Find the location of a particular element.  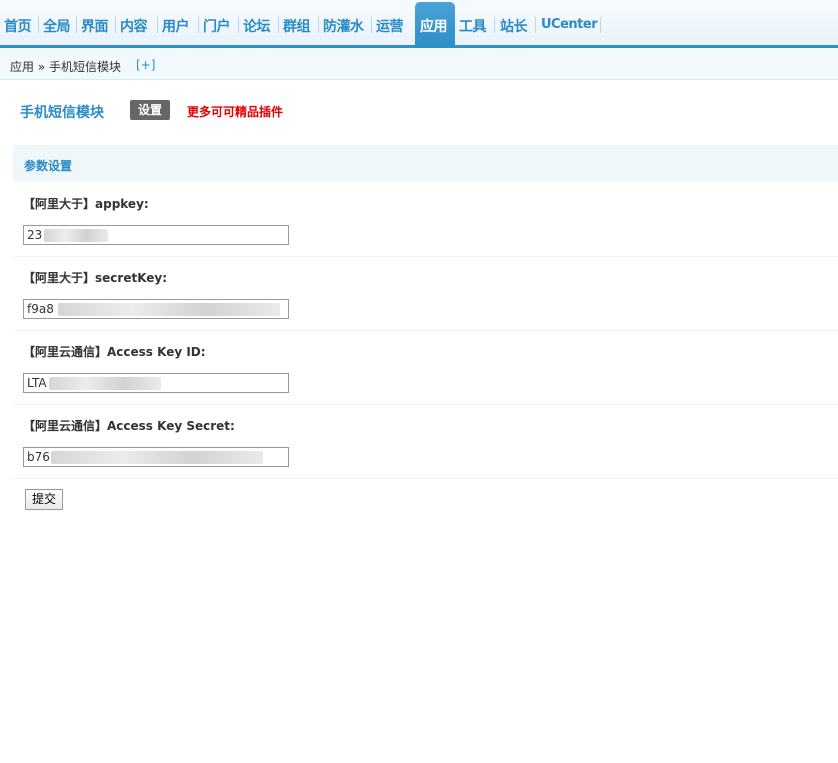

nav-label: 群组 is located at coordinates (297, 27).